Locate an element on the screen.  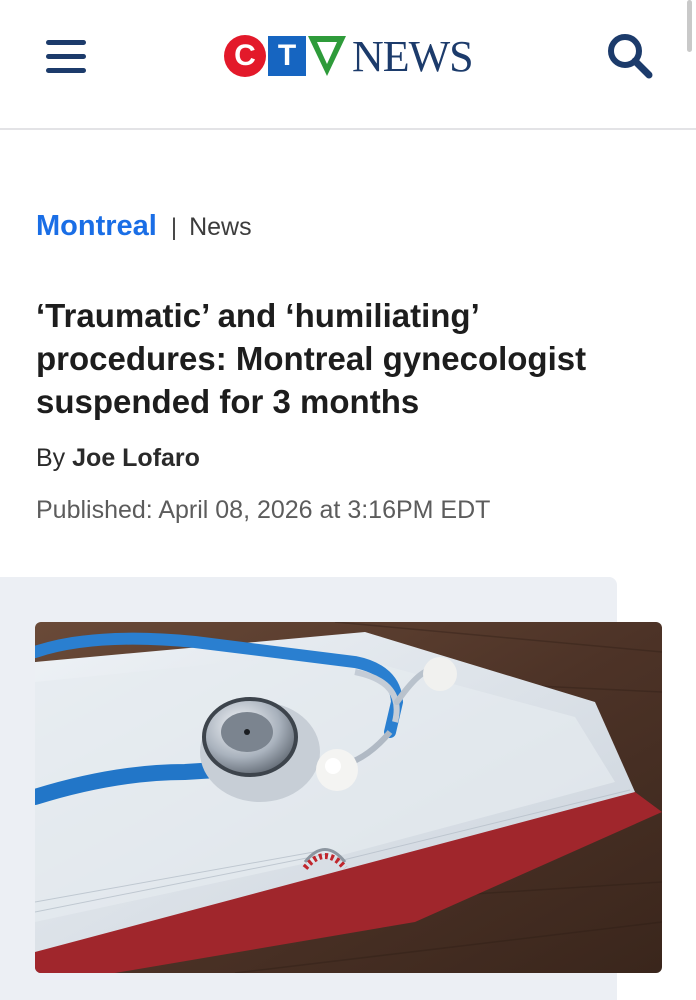
breadcrumb: Montreal | News is located at coordinates (144, 226).